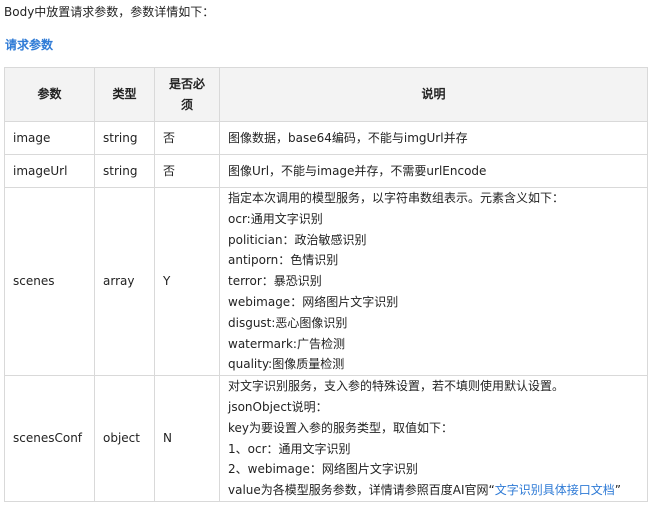 This screenshot has height=526, width=650. I want to click on param-name: imageUrl, so click(49, 171).